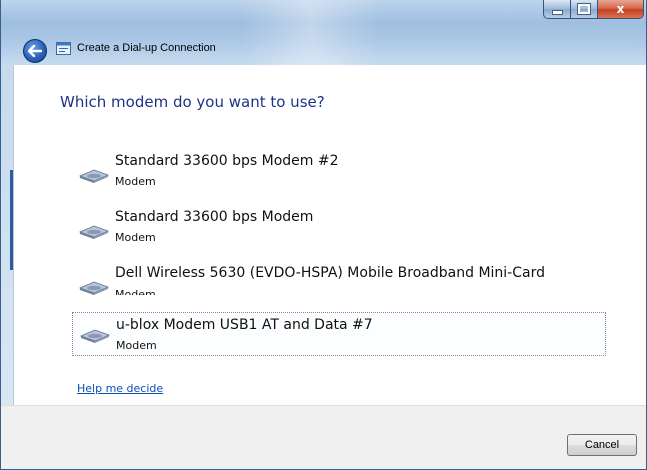 This screenshot has height=470, width=647. I want to click on minimize-button, so click(557, 9).